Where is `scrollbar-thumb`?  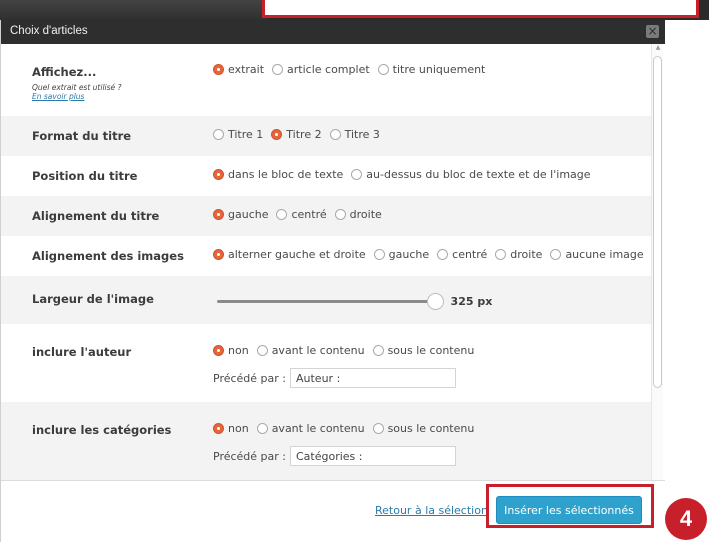 scrollbar-thumb is located at coordinates (657, 222).